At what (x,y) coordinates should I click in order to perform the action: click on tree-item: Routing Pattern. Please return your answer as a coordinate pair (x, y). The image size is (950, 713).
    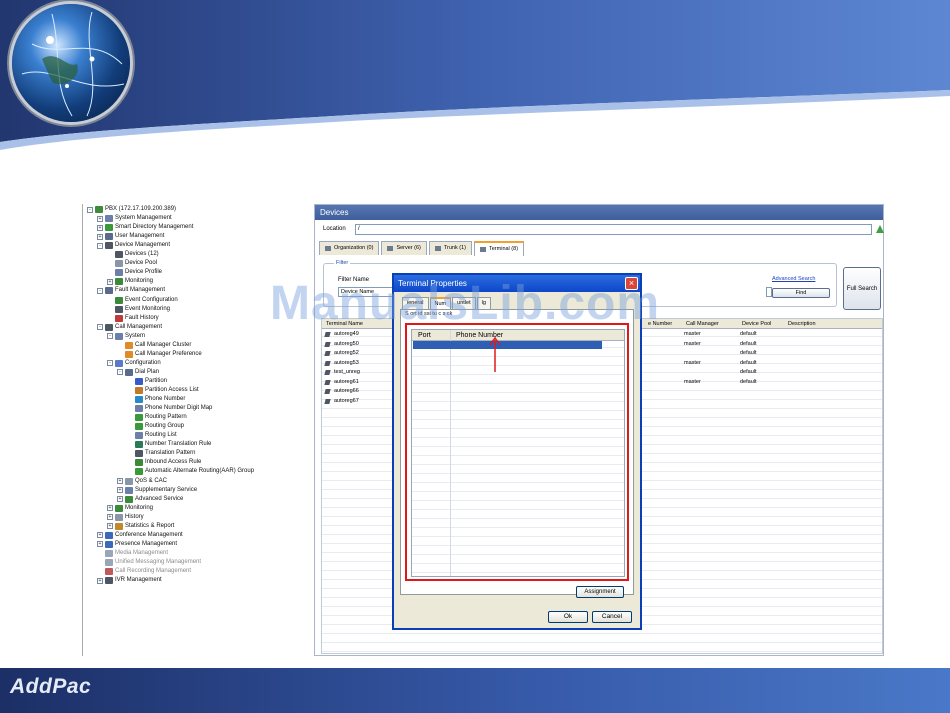
    Looking at the image, I should click on (157, 417).